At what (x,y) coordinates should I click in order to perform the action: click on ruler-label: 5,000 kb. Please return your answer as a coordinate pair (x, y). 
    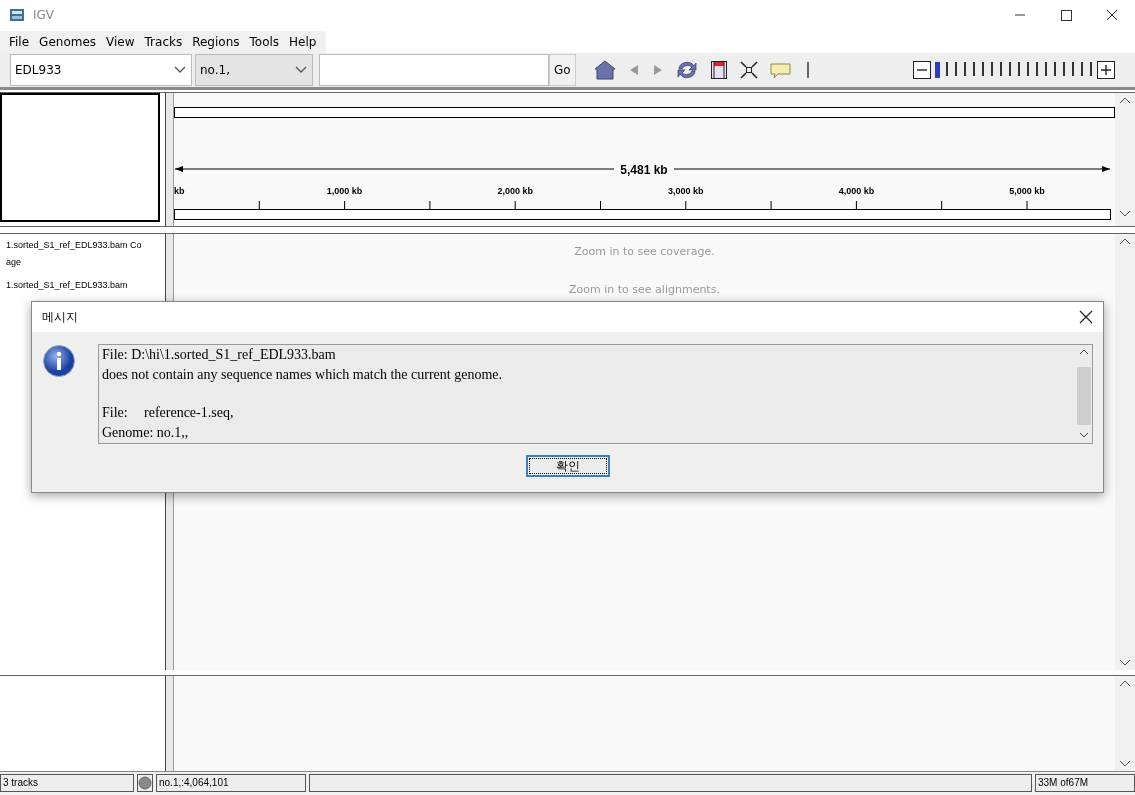
    Looking at the image, I should click on (1027, 190).